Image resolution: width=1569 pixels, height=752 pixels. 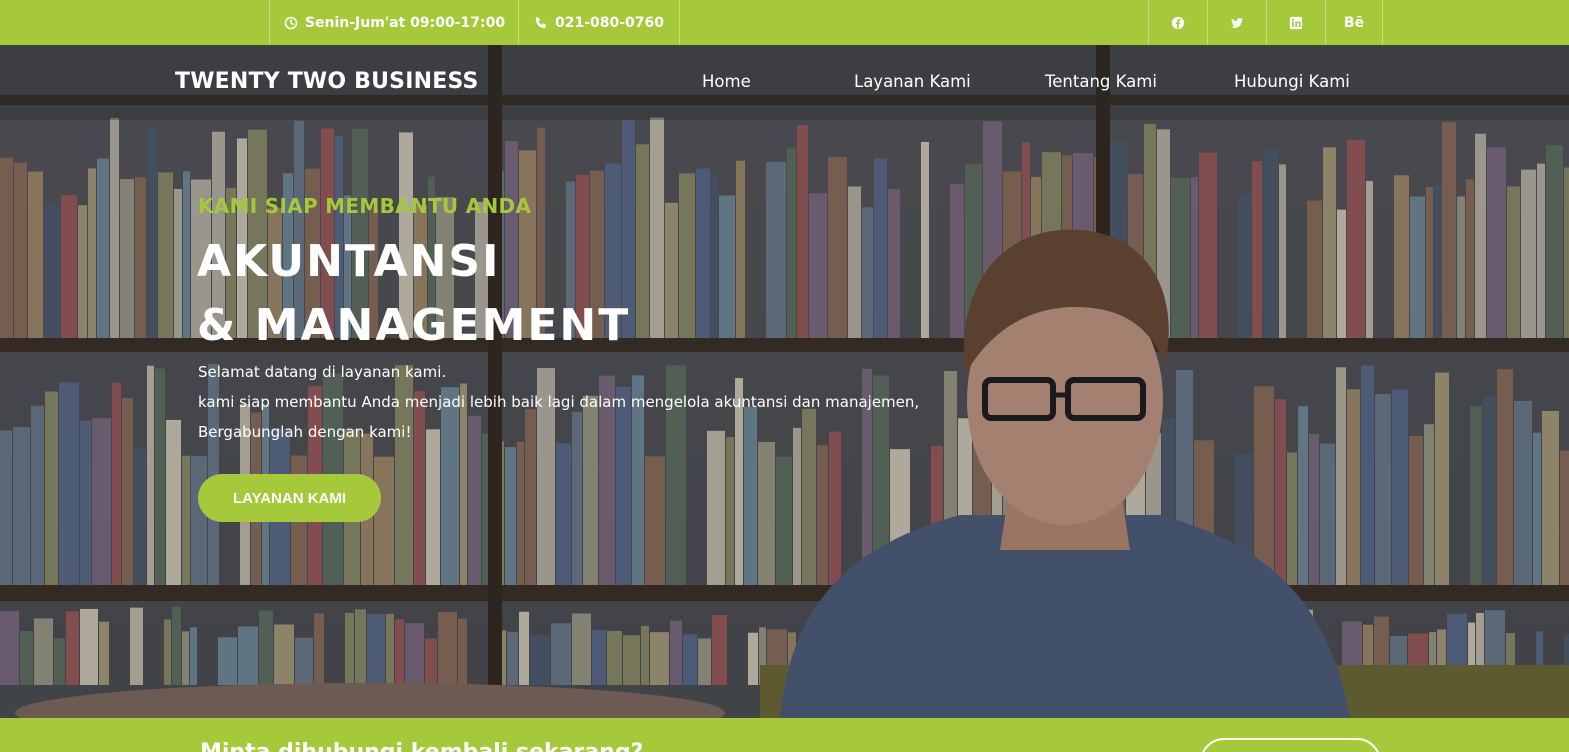 I want to click on phone-number-text: 021-080-0760, so click(x=609, y=22).